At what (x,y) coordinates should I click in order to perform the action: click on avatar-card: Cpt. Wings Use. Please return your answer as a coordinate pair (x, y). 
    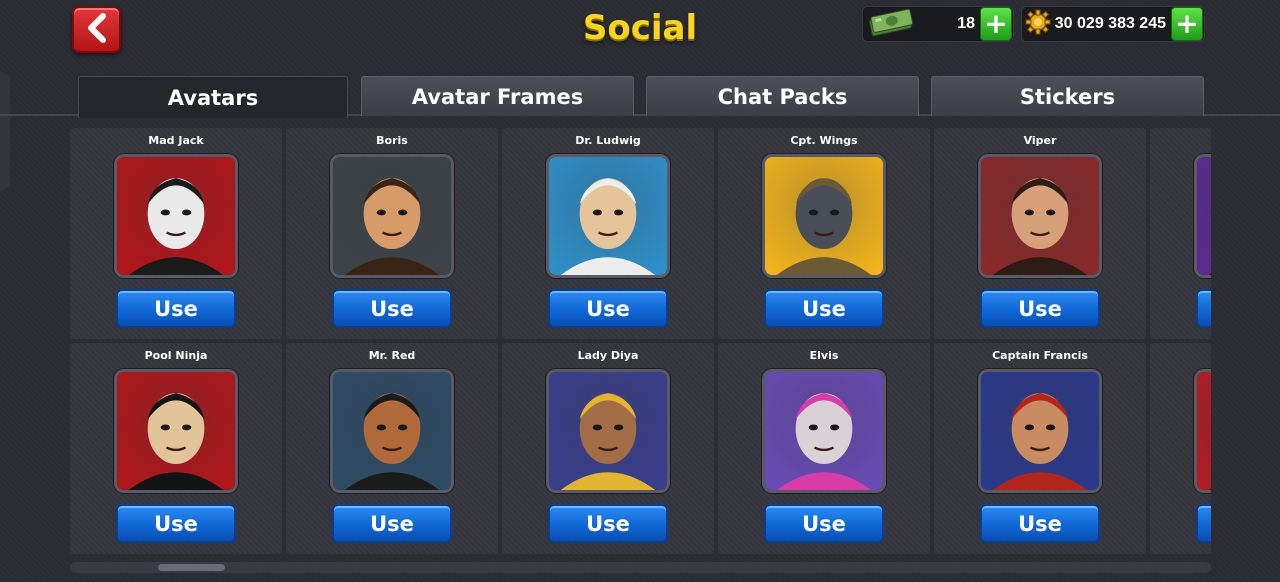
    Looking at the image, I should click on (824, 233).